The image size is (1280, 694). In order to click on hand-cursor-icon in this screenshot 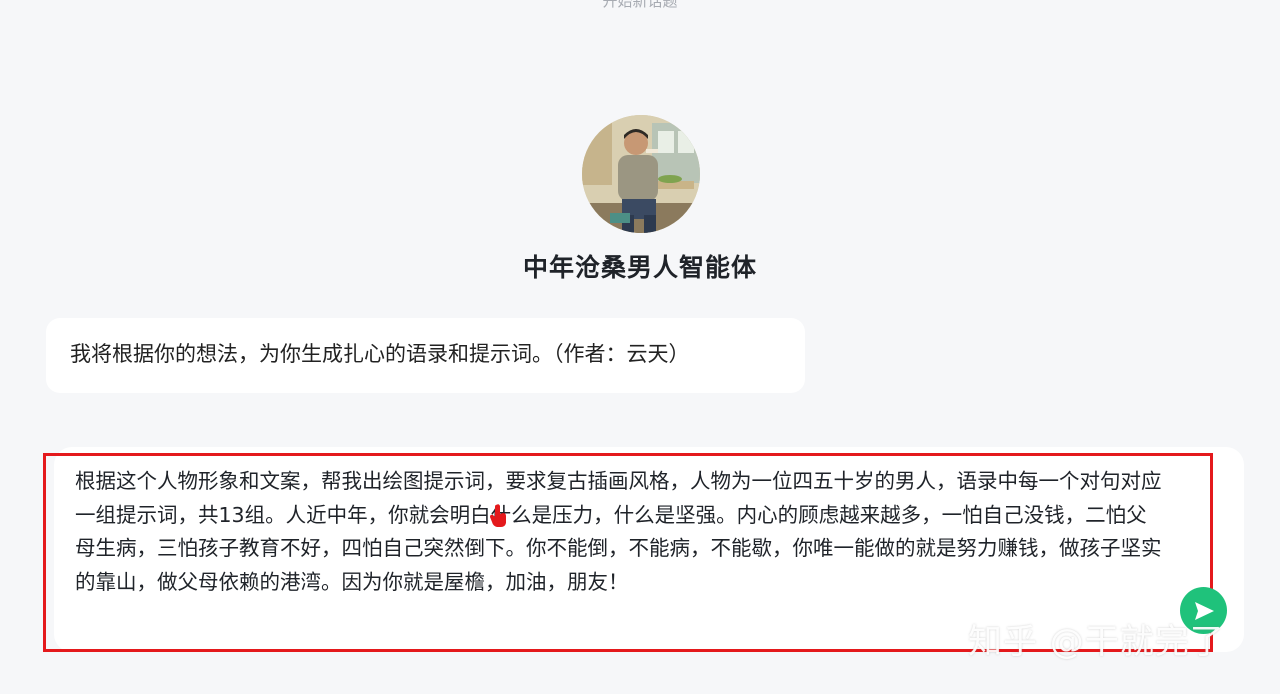, I will do `click(499, 518)`.